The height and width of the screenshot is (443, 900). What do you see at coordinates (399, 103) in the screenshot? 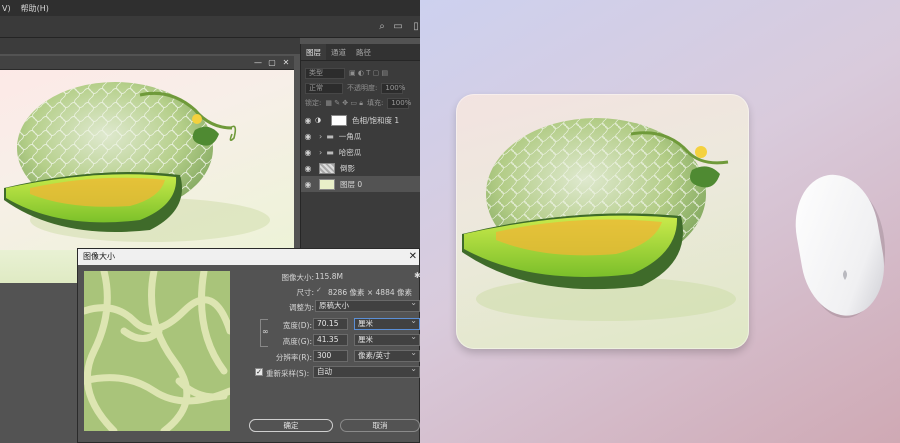
I see `fill-input: 100%` at bounding box center [399, 103].